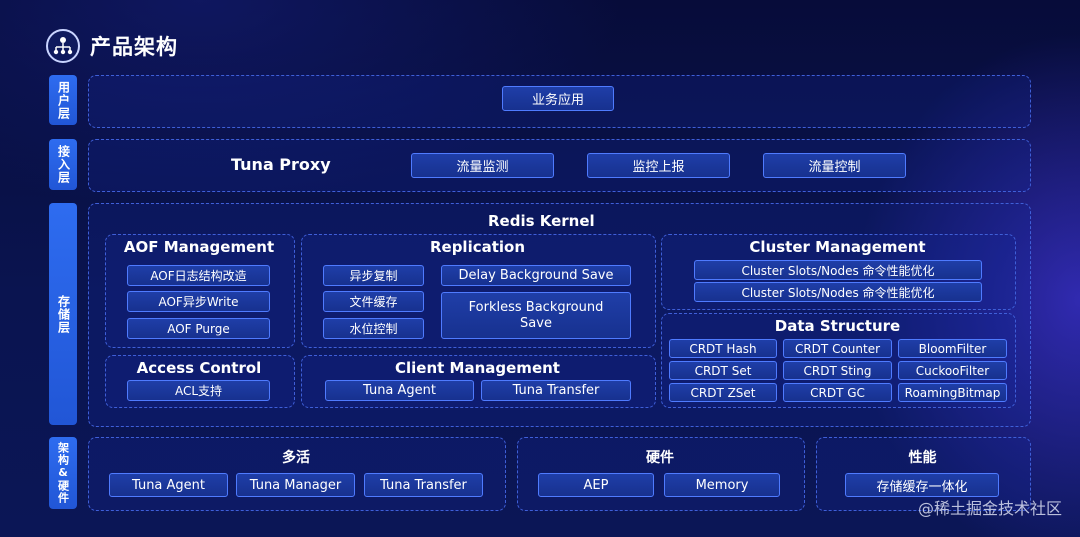  I want to click on aof-item: AOF异步Write, so click(198, 301).